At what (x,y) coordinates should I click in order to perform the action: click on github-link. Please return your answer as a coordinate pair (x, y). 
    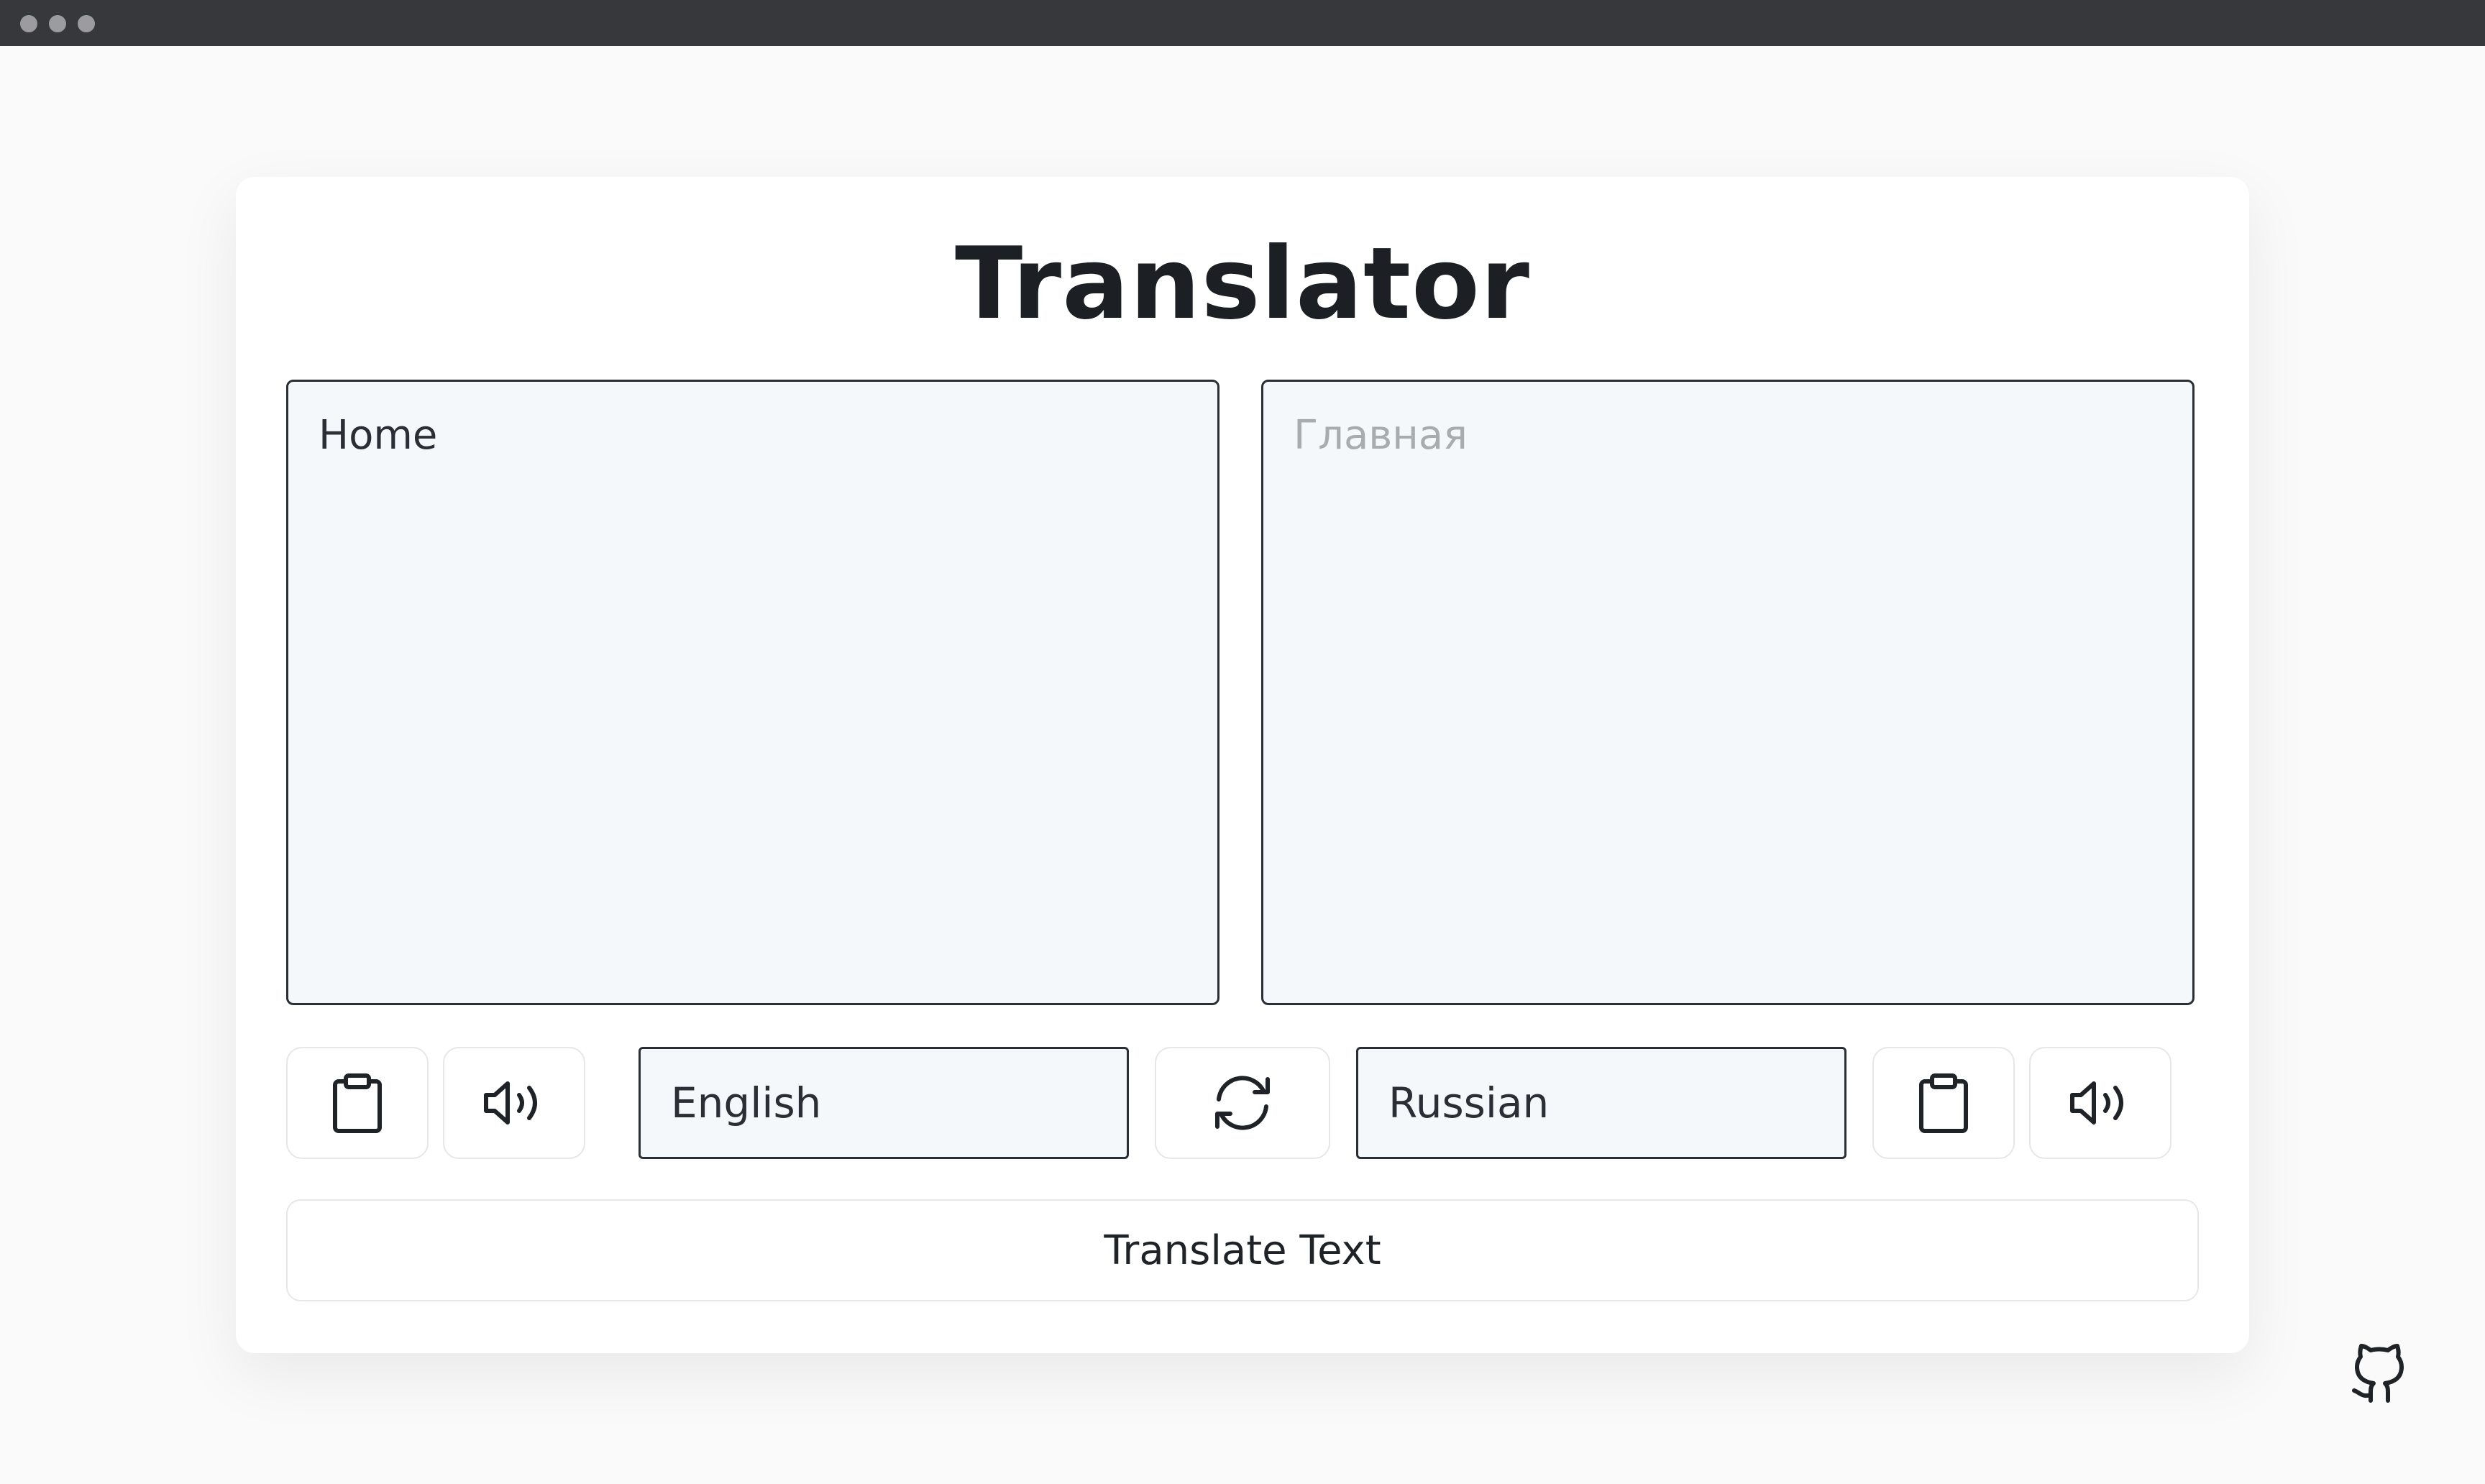
    Looking at the image, I should click on (2379, 1374).